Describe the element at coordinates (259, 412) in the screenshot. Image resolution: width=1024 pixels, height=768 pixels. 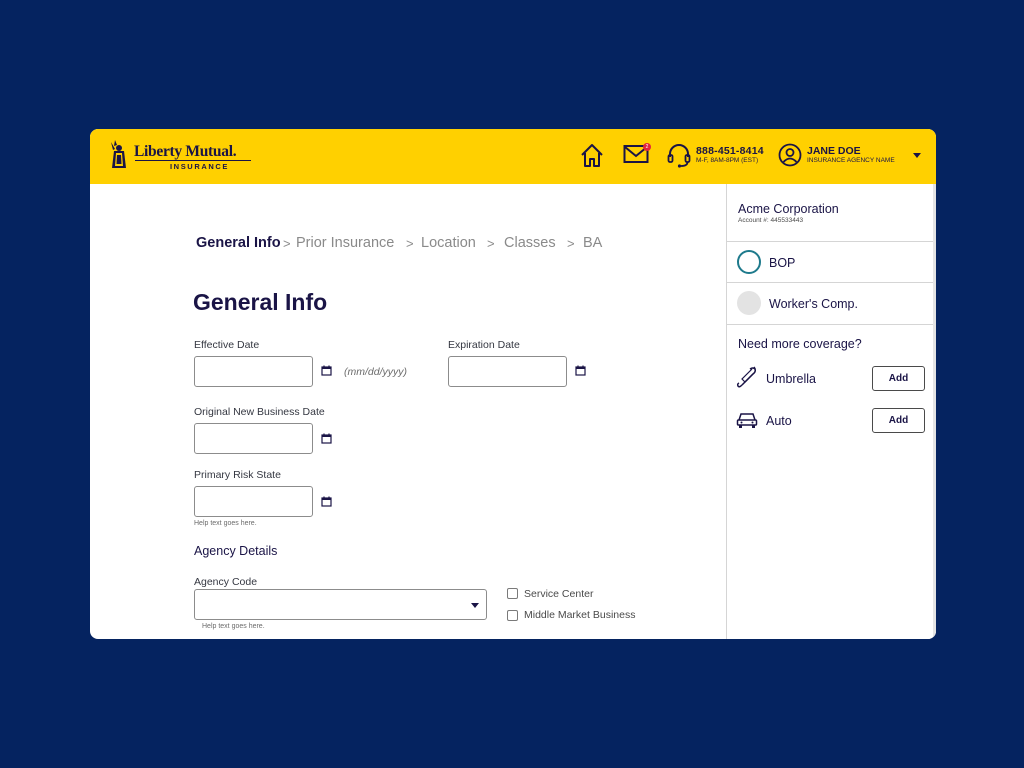
I see `original-business-date-label: Original New Business Date` at that location.